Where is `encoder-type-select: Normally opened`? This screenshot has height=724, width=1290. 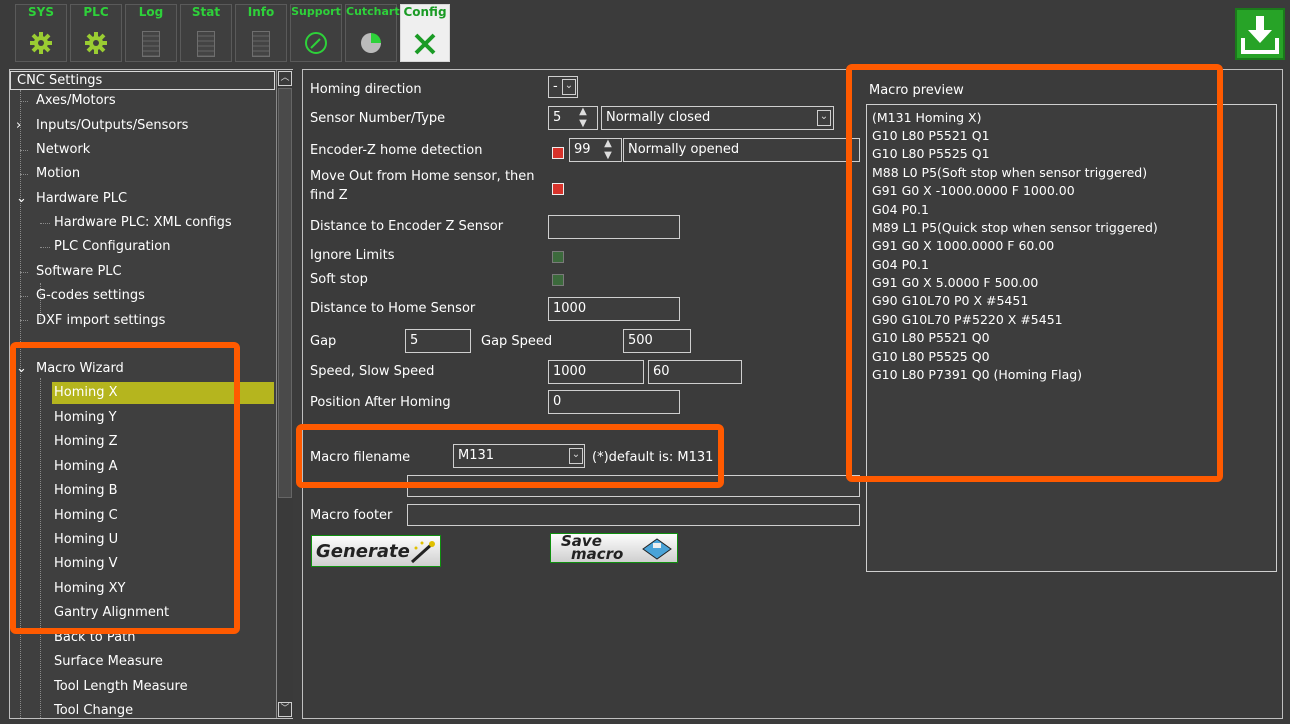 encoder-type-select: Normally opened is located at coordinates (741, 150).